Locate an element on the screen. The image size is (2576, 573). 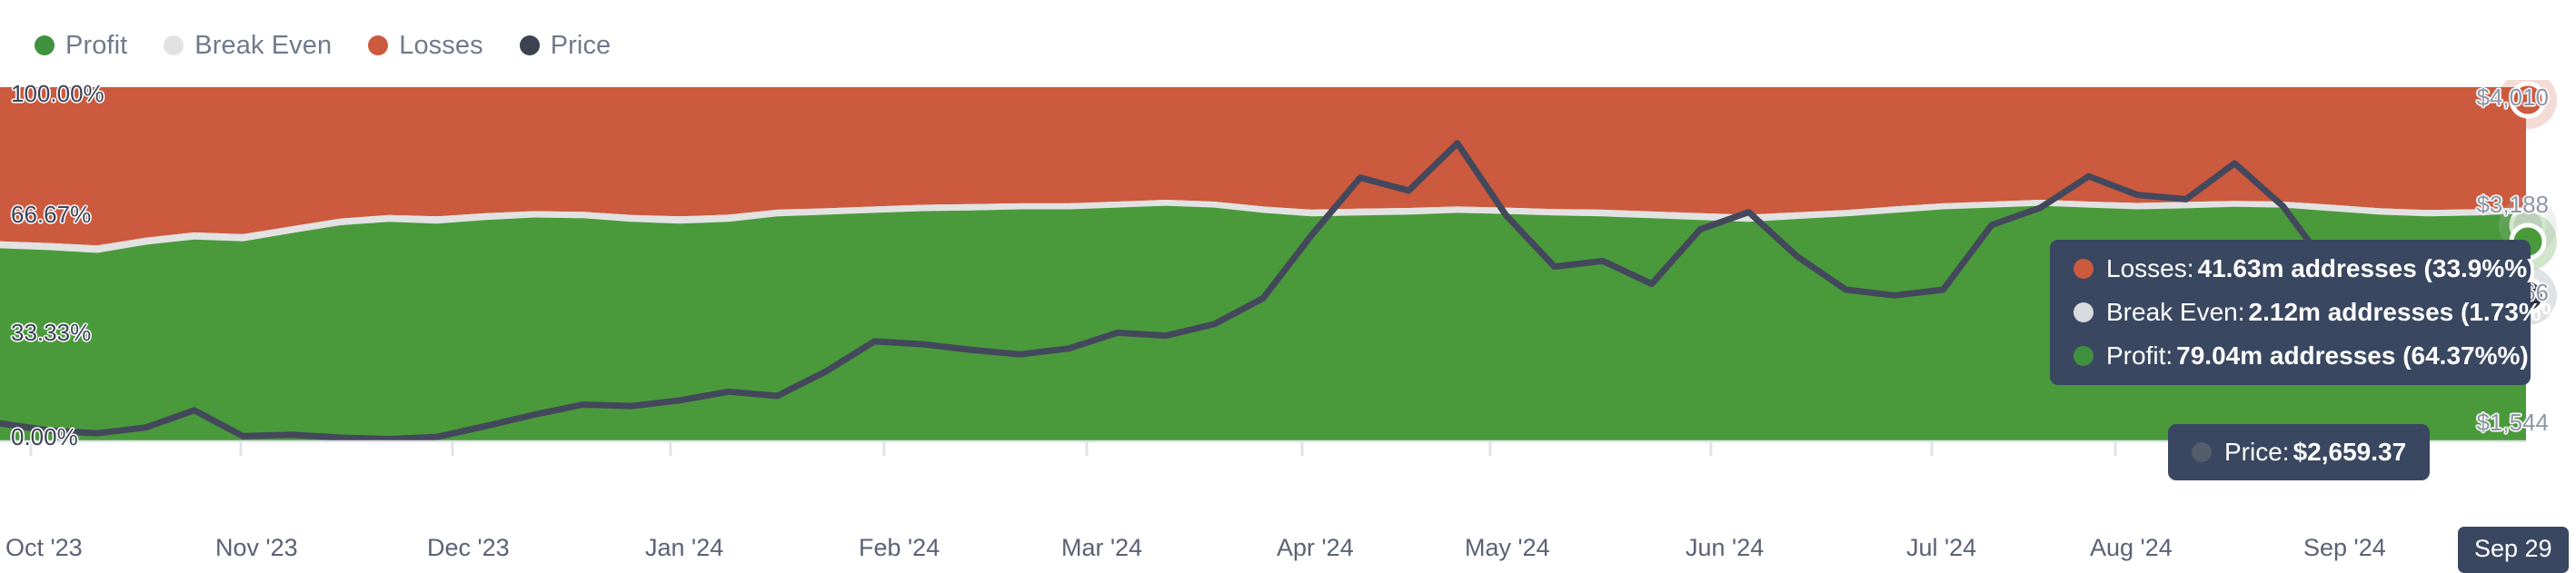
legend-label-profit: Profit is located at coordinates (97, 45).